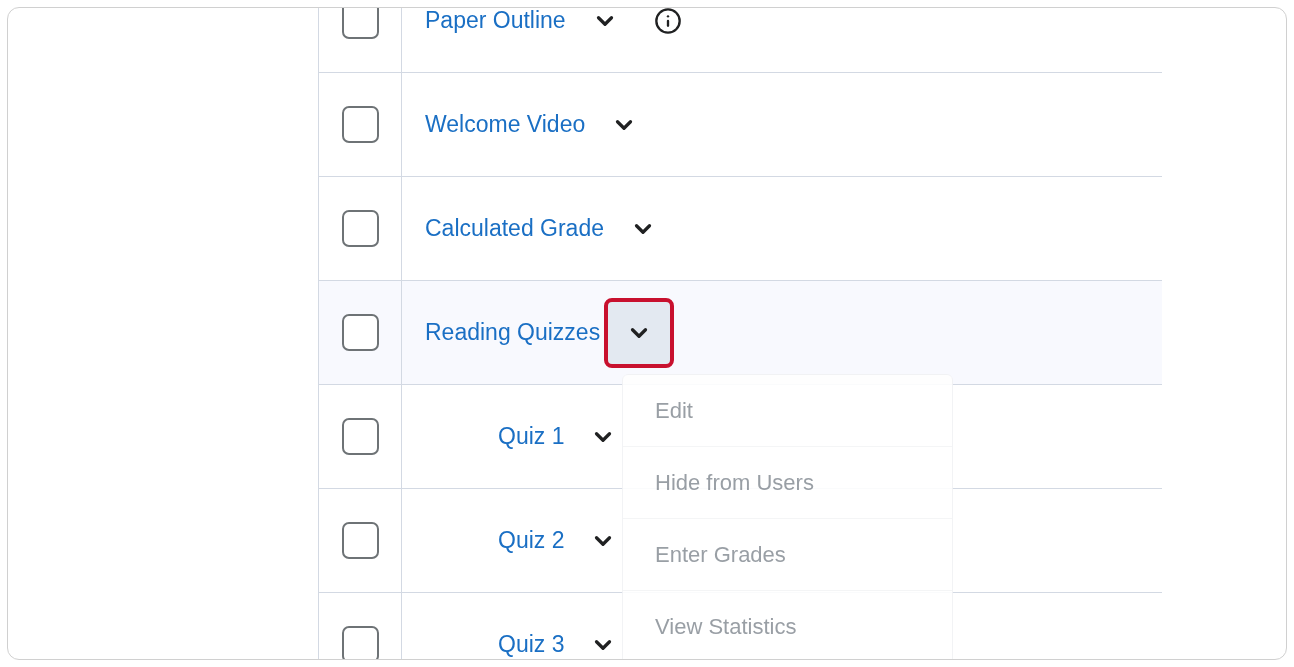  What do you see at coordinates (639, 332) in the screenshot?
I see `dropdown-button` at bounding box center [639, 332].